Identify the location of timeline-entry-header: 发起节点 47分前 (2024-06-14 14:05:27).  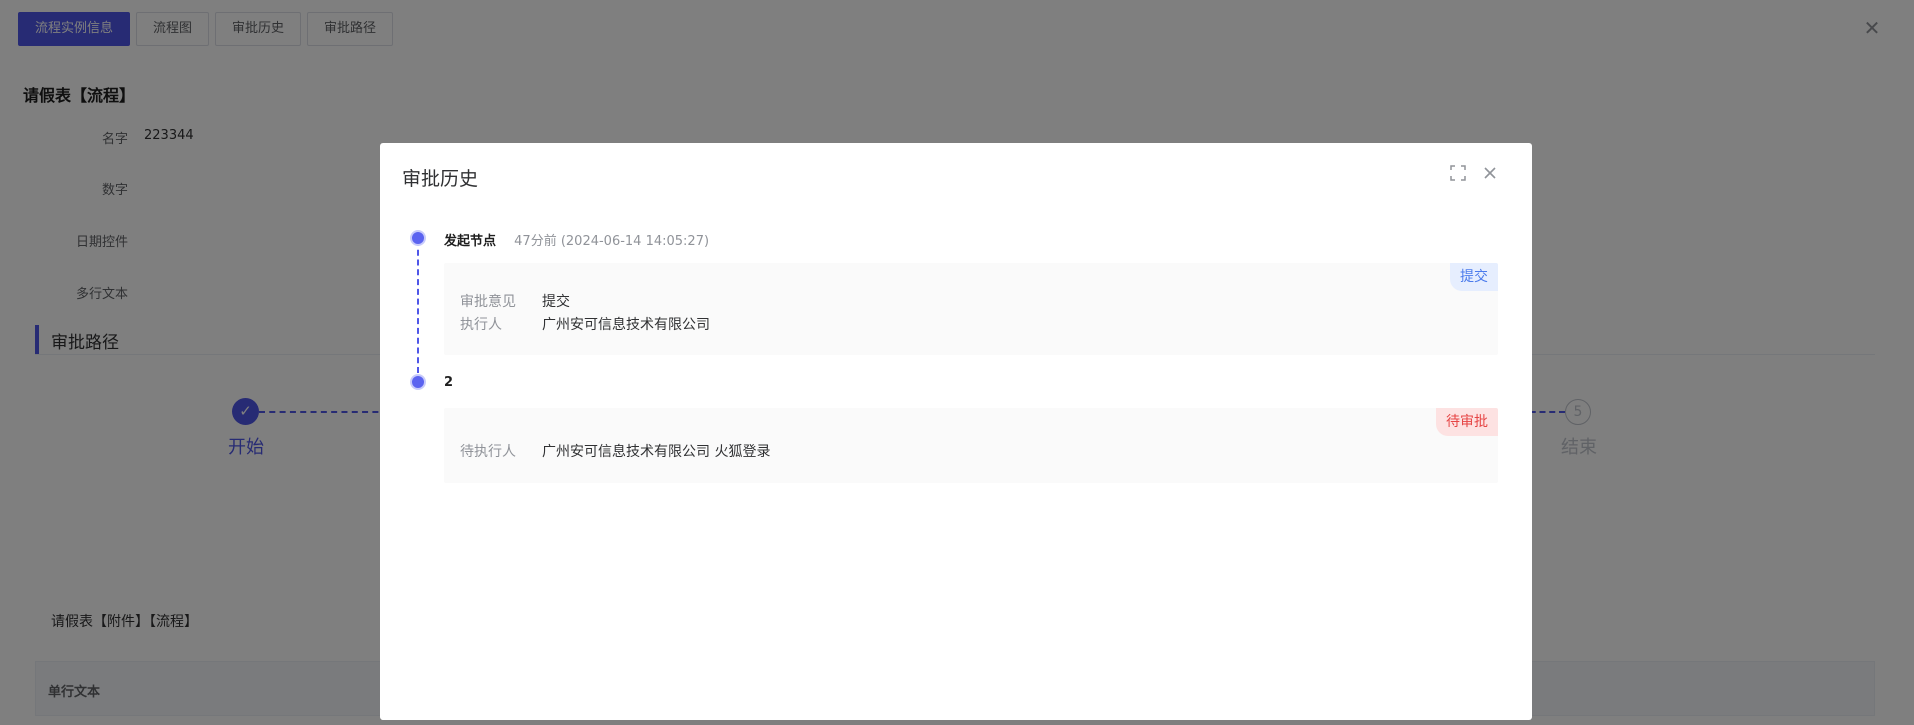
(576, 239).